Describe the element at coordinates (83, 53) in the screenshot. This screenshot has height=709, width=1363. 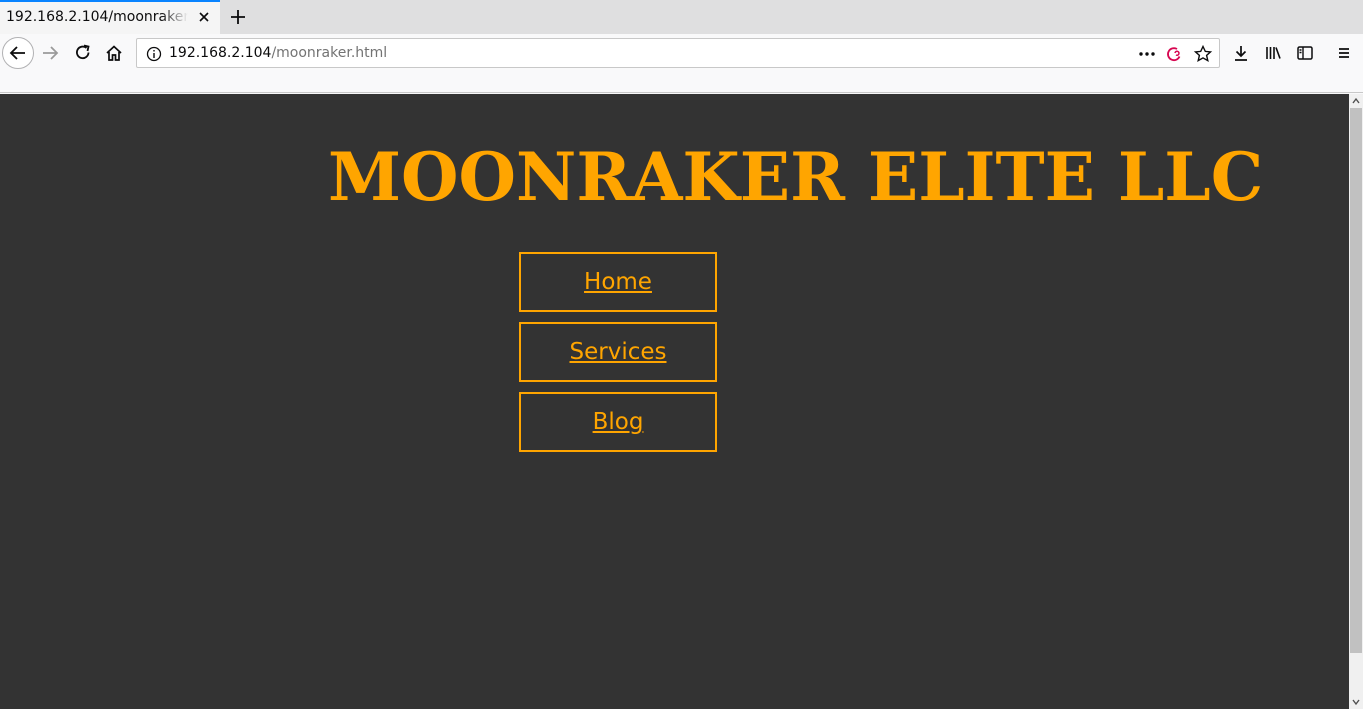
I see `reload-icon` at that location.